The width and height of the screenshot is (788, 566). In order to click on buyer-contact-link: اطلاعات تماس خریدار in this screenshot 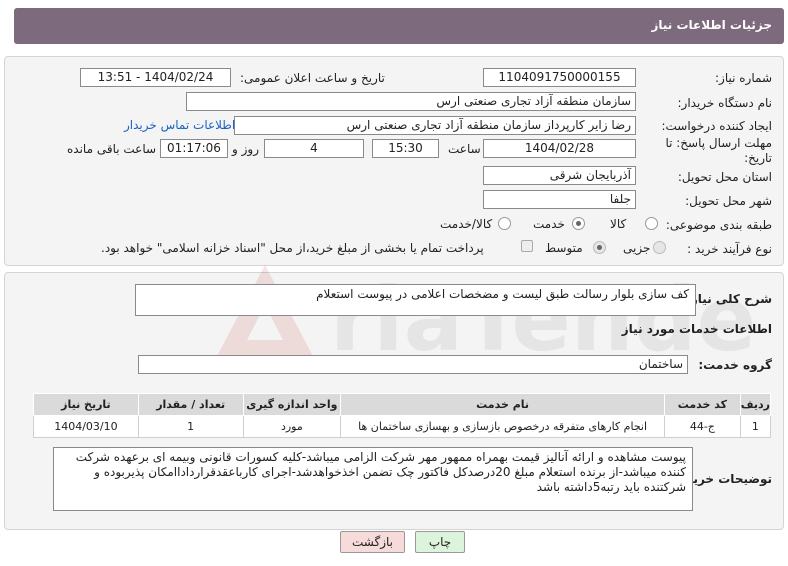, I will do `click(179, 125)`.